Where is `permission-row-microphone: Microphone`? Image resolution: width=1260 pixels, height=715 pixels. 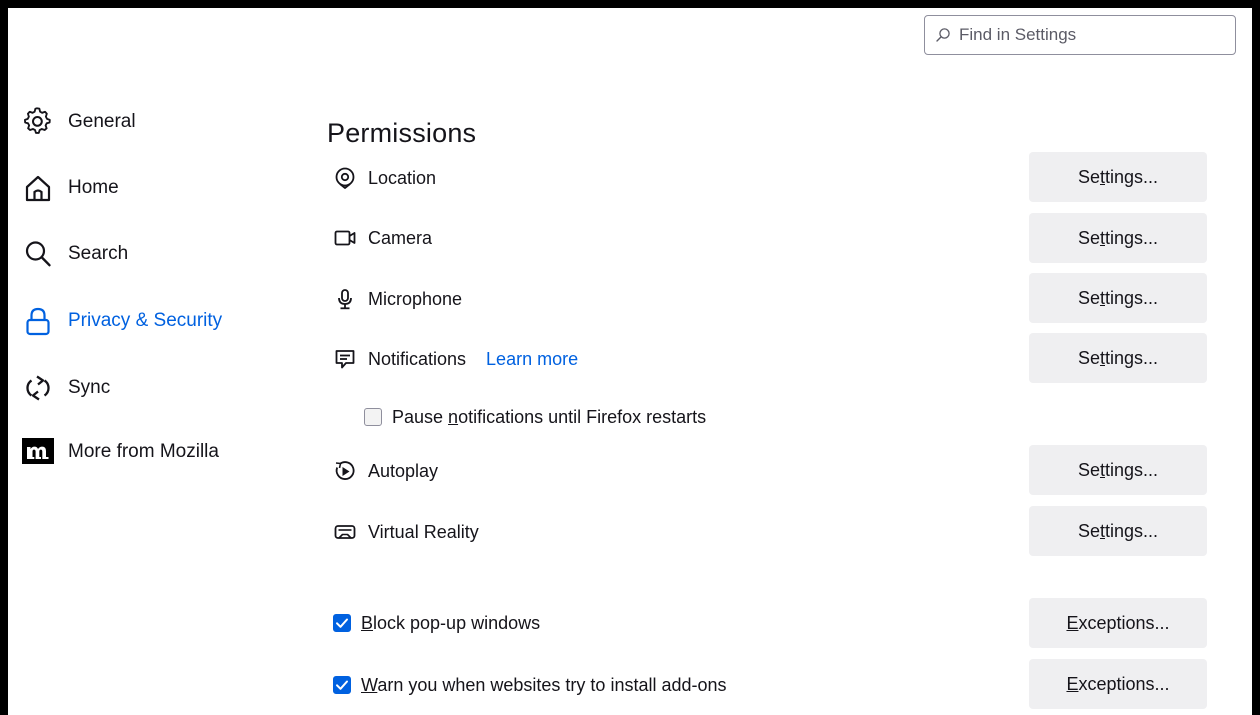 permission-row-microphone: Microphone is located at coordinates (398, 299).